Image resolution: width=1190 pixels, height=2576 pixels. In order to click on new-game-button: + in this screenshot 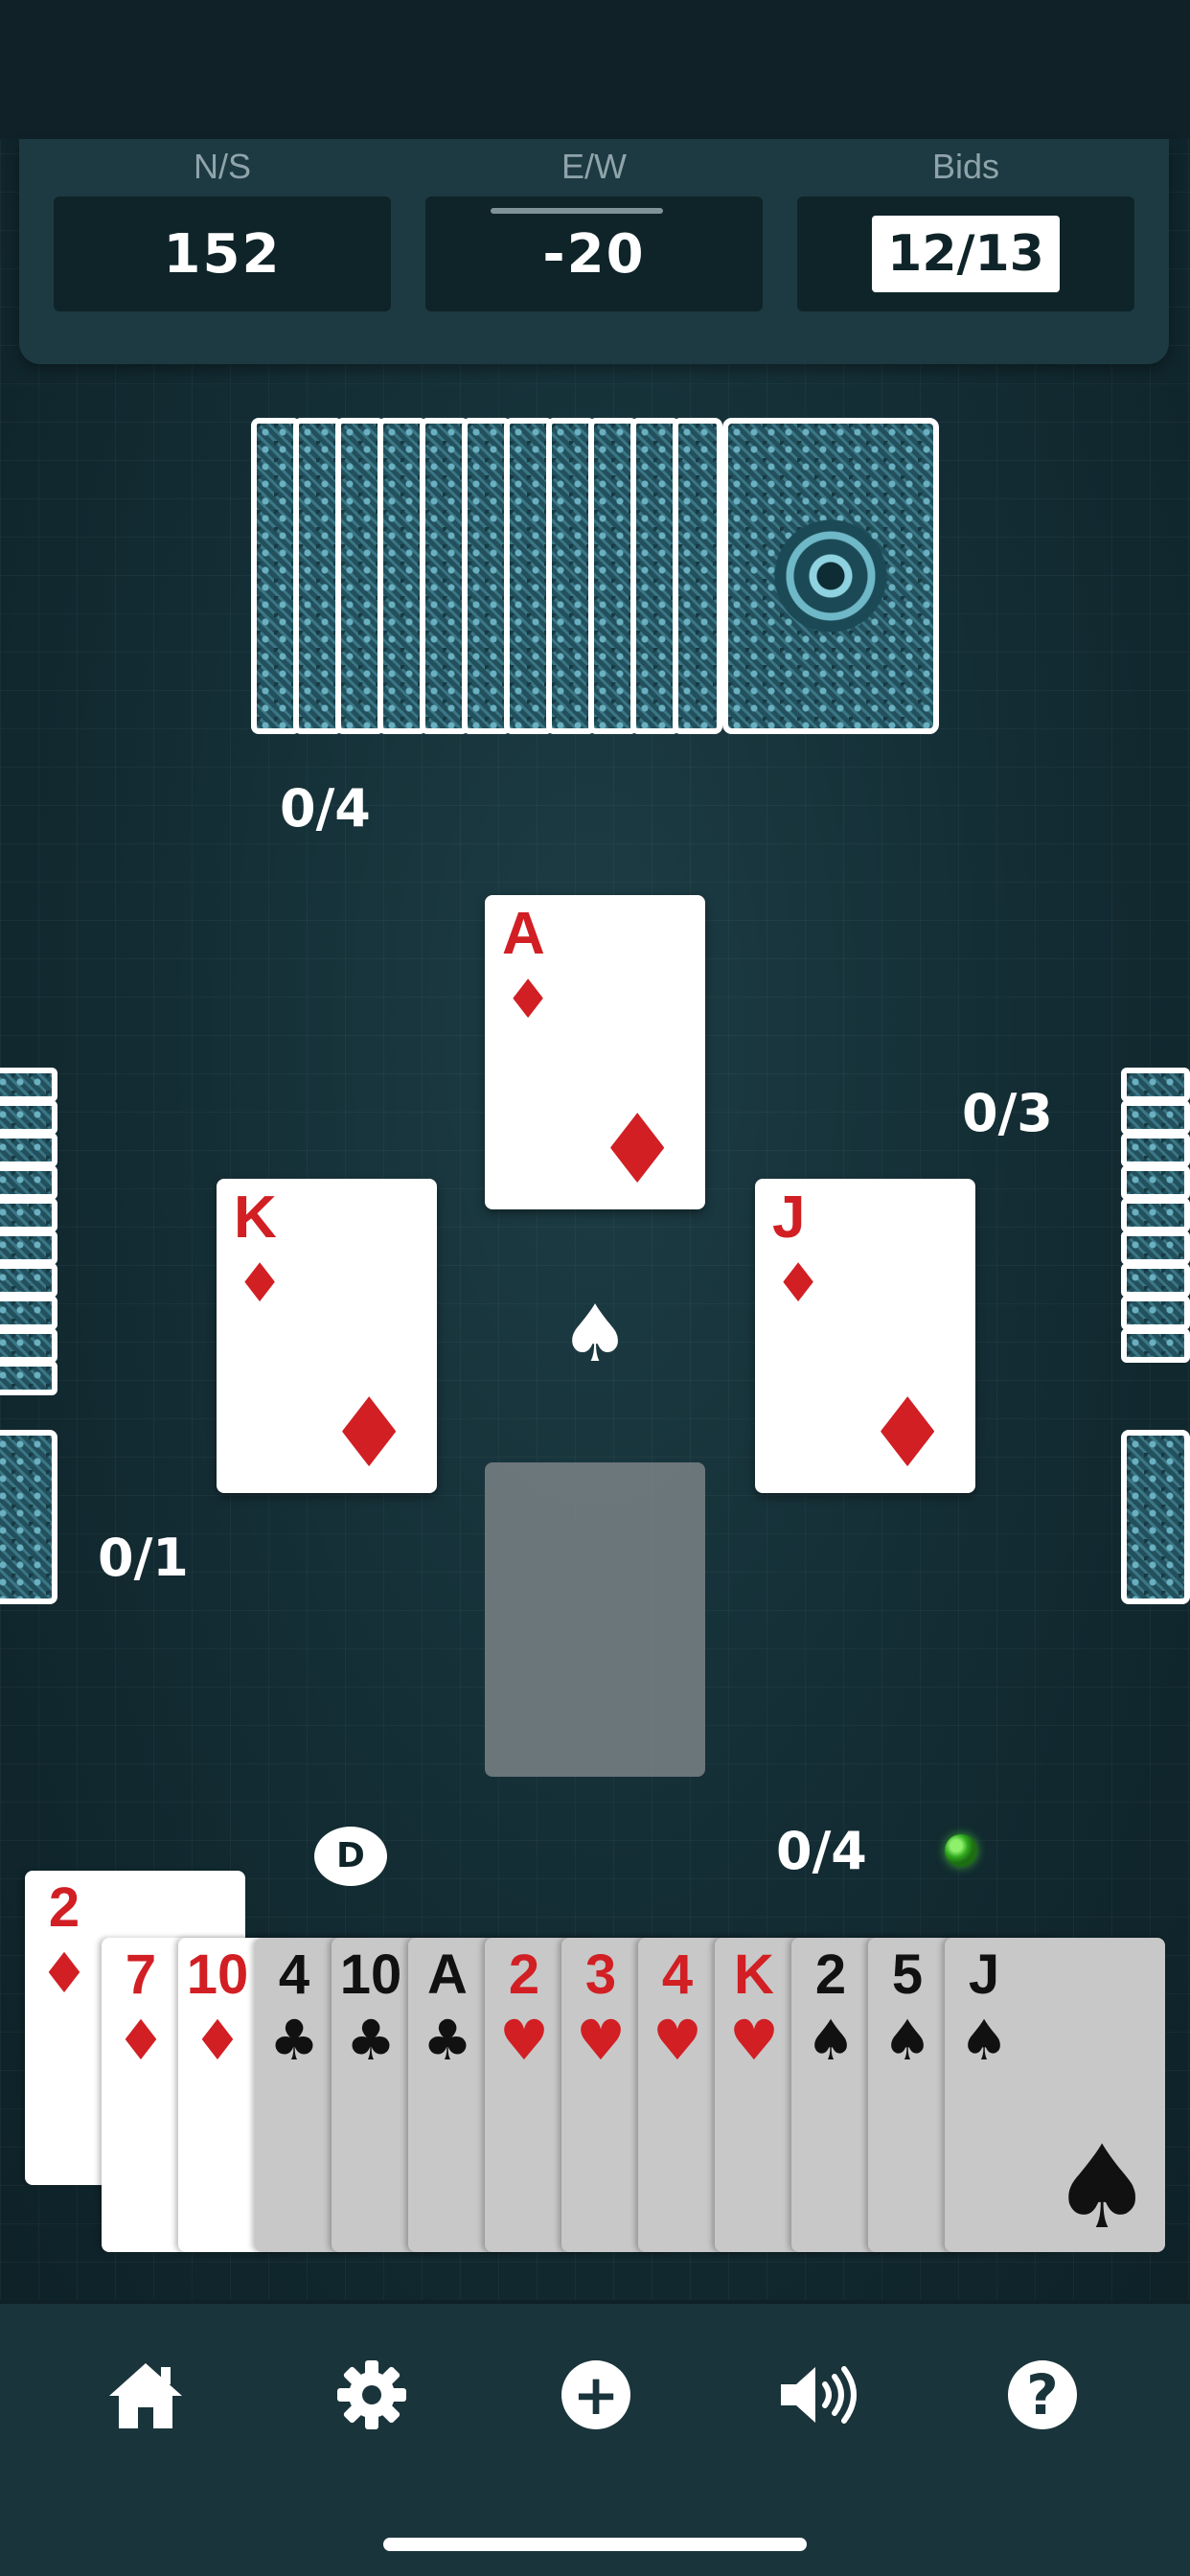, I will do `click(595, 2395)`.